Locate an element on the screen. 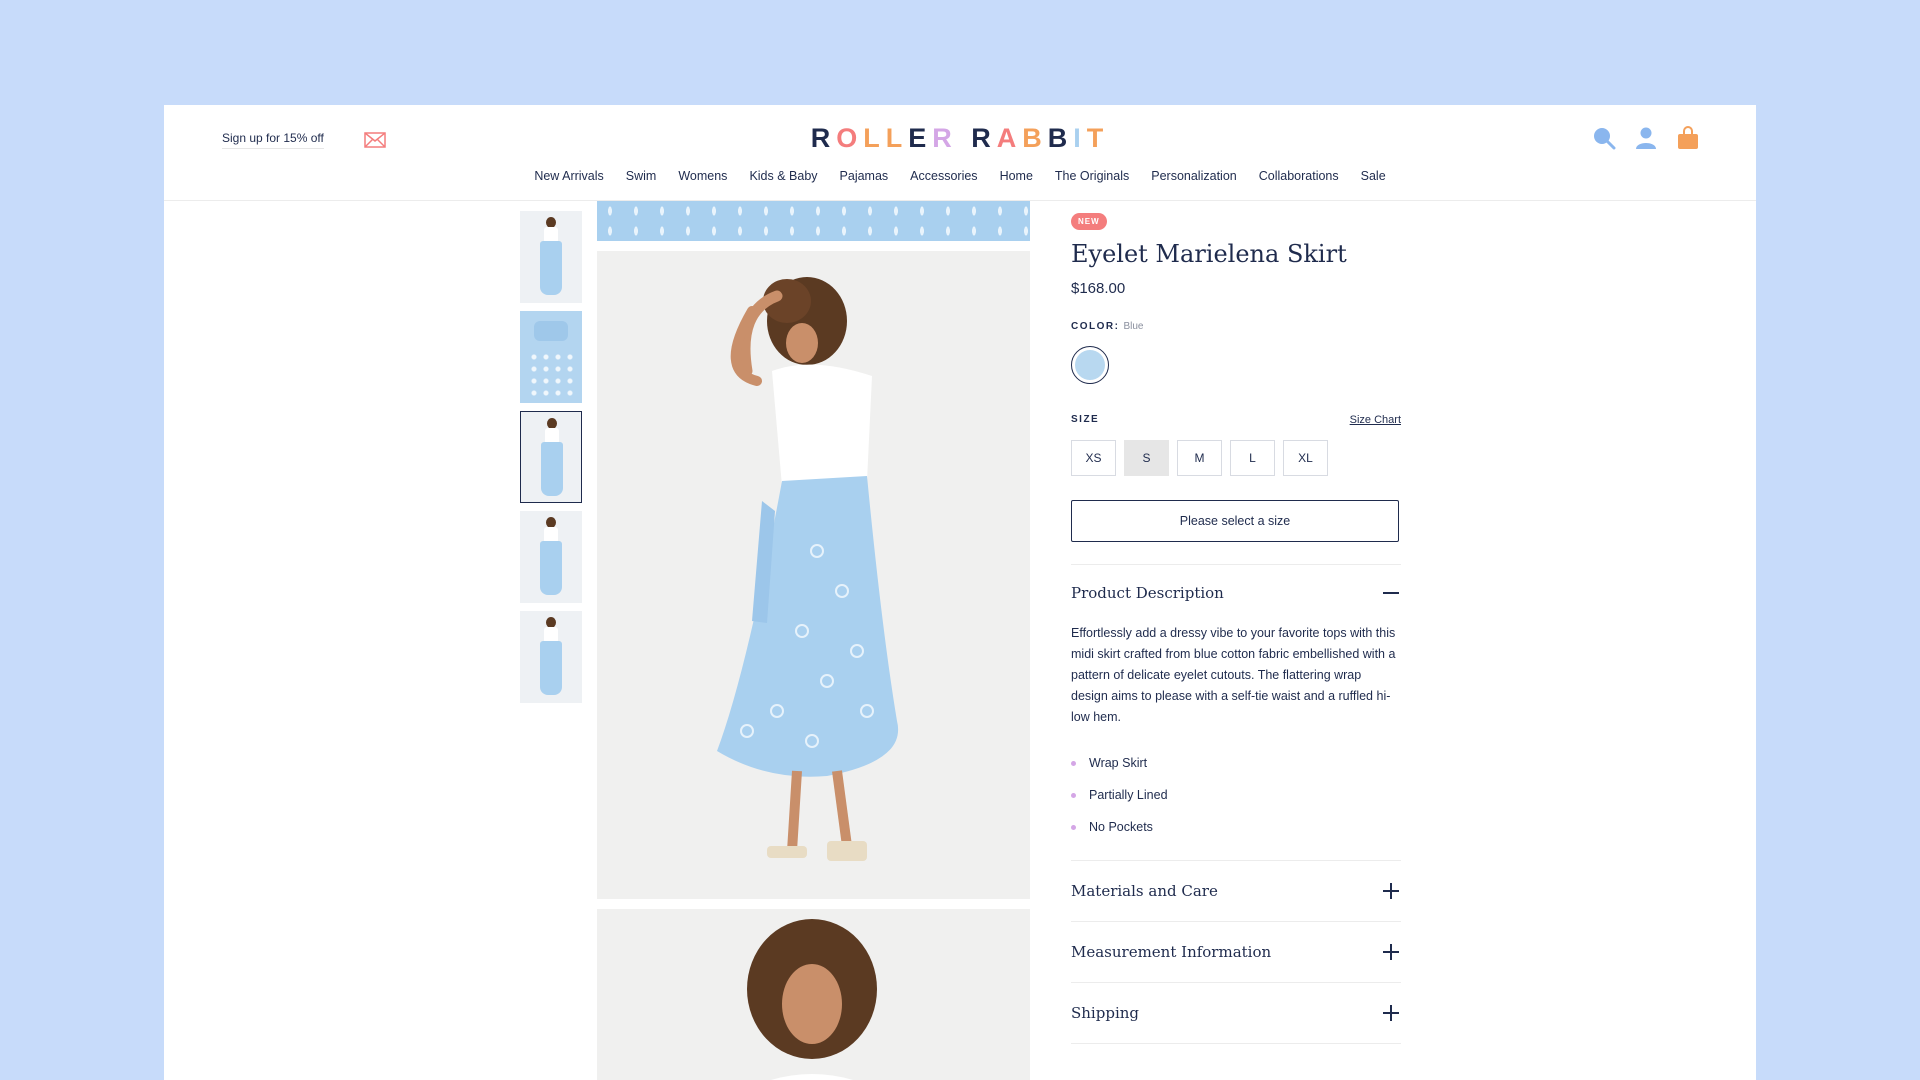 The width and height of the screenshot is (1920, 1080). shipping-title: Shipping is located at coordinates (1105, 1013).